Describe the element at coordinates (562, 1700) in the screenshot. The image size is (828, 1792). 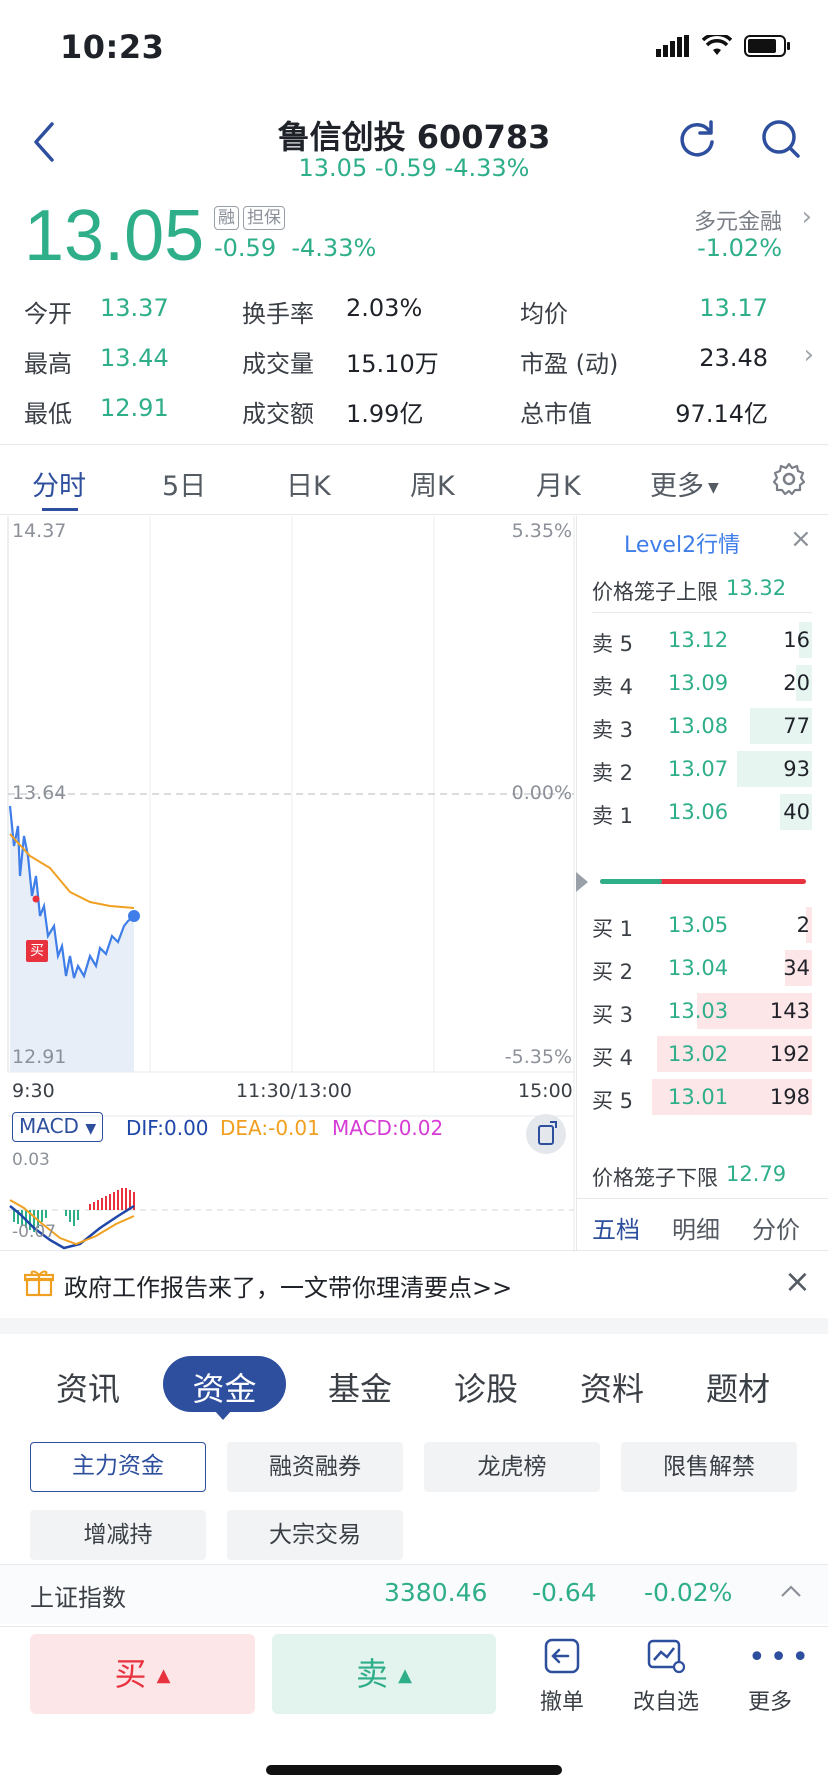
I see `cancel-order-label: 撤单` at that location.